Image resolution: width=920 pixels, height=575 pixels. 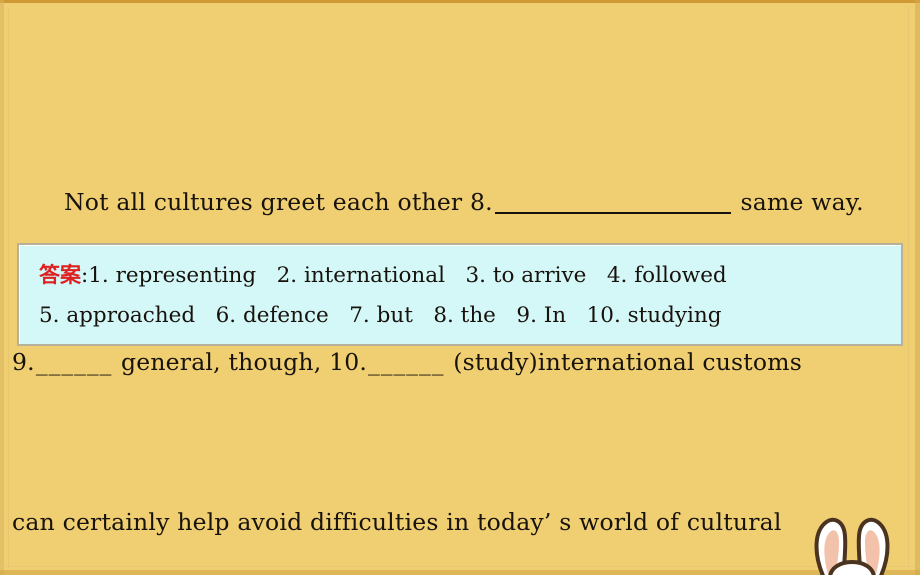 What do you see at coordinates (278, 202) in the screenshot?
I see `passage-line-1-head: Not all cultures greet each other 8.` at bounding box center [278, 202].